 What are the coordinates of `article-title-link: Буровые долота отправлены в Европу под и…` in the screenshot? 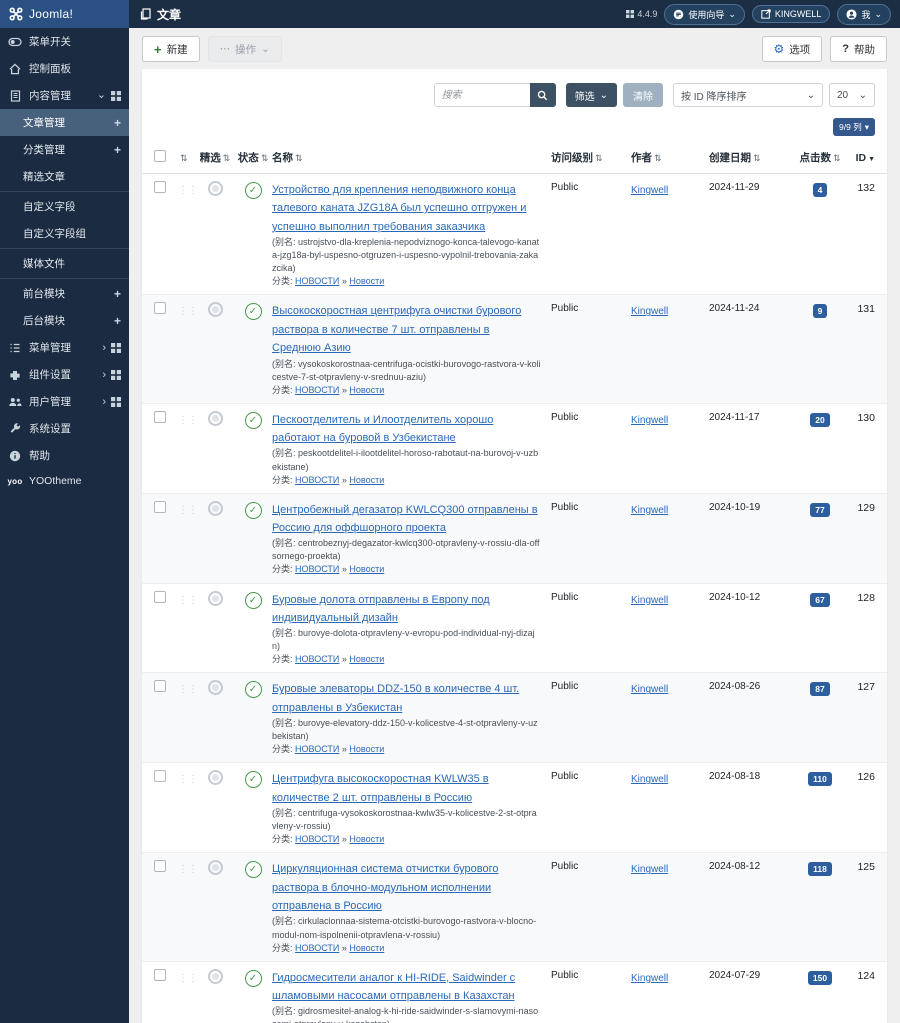 It's located at (381, 609).